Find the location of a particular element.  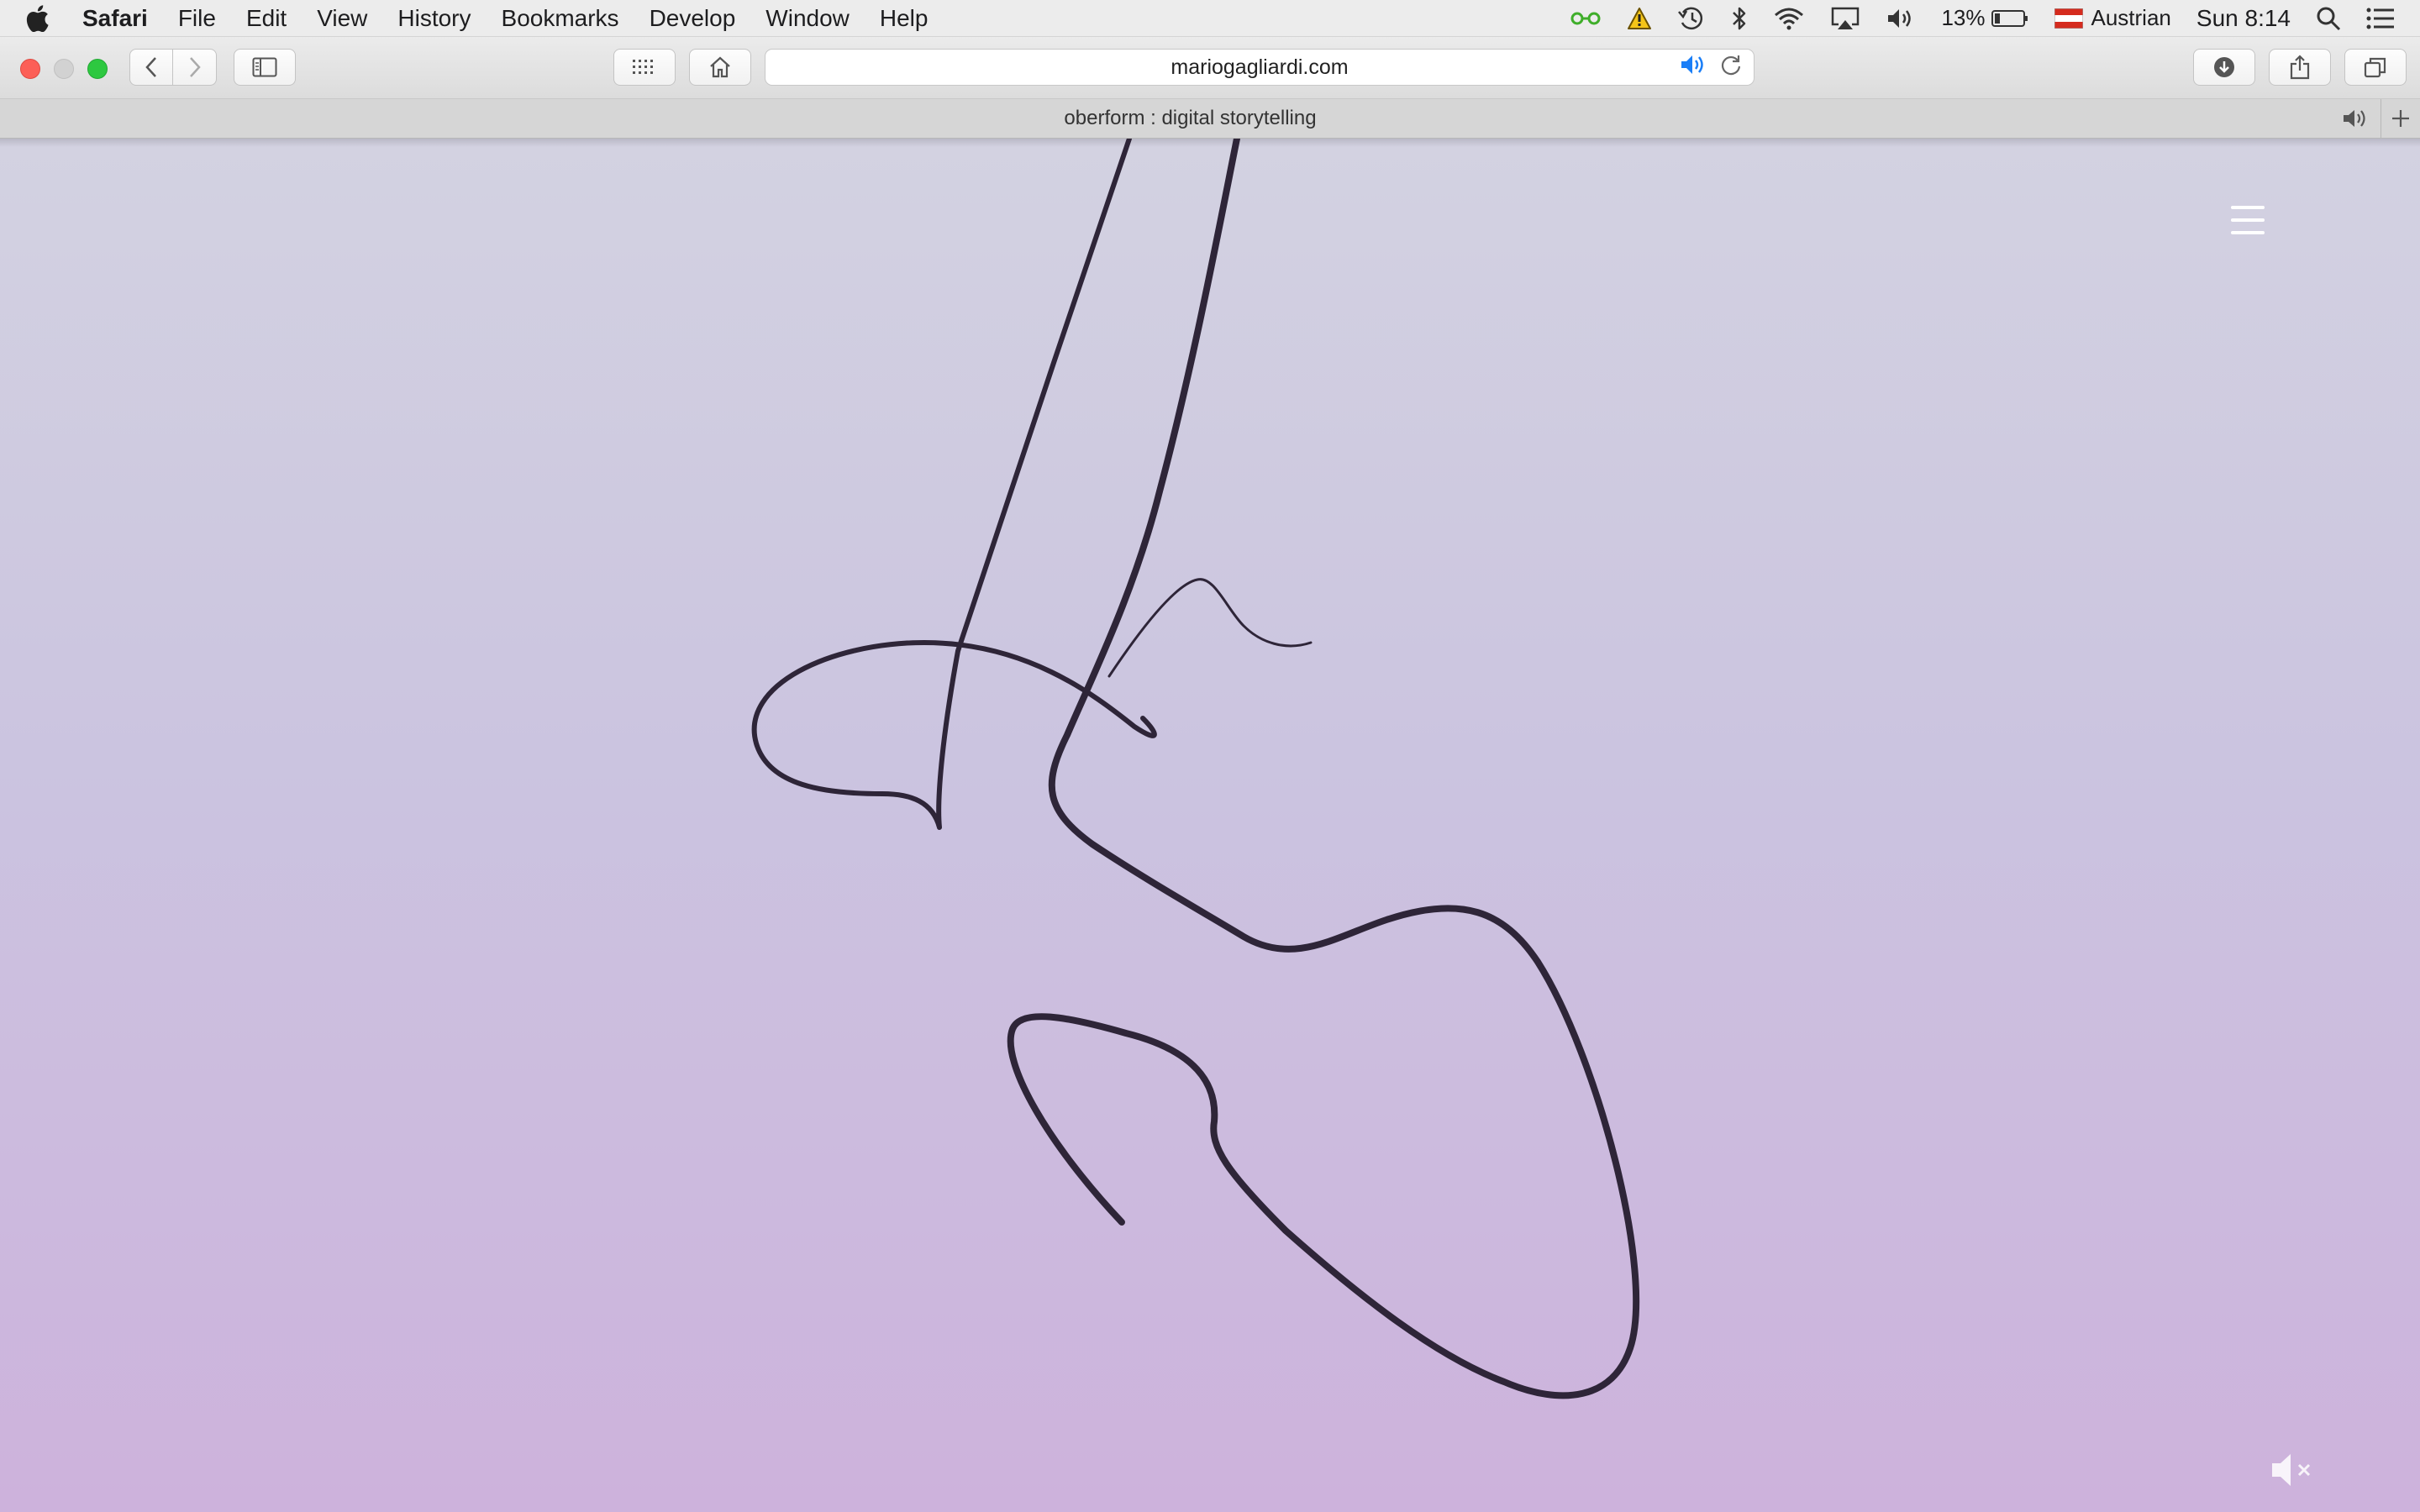

reload-button is located at coordinates (1731, 67).